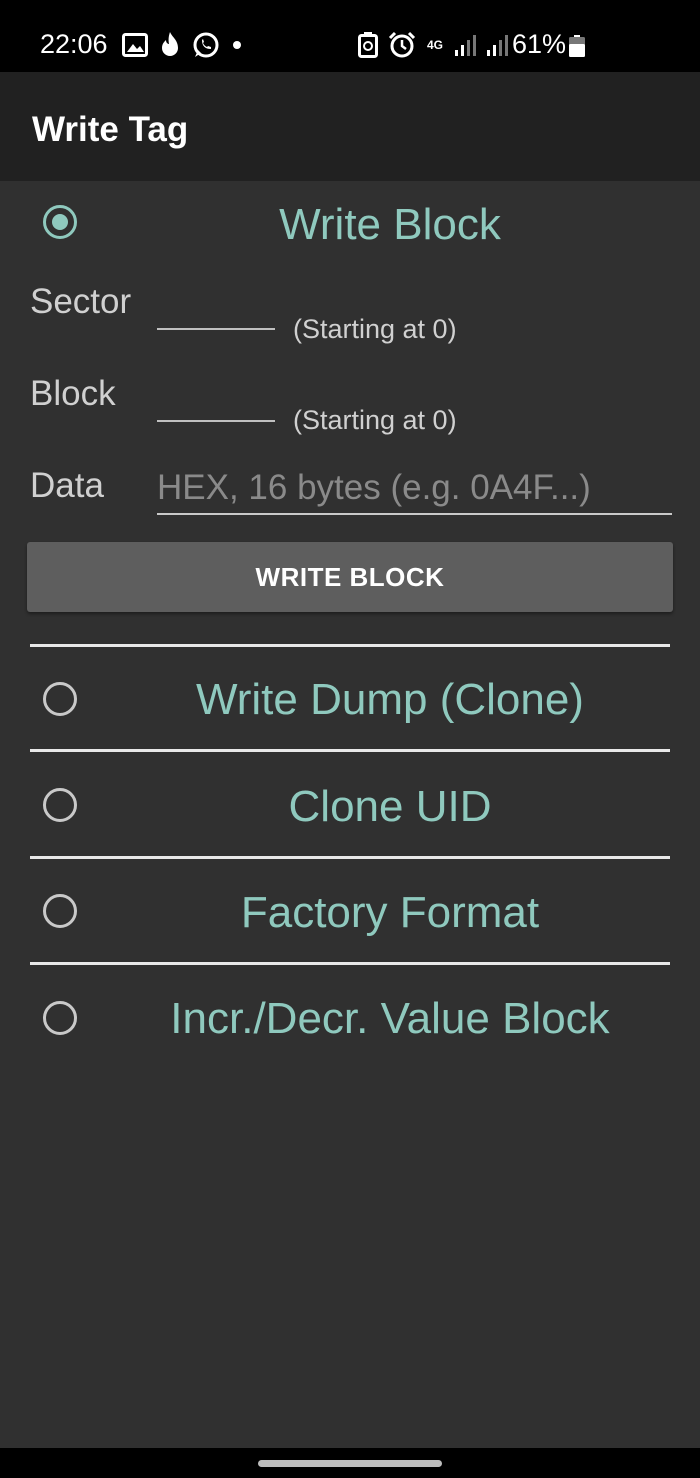  What do you see at coordinates (402, 44) in the screenshot?
I see `alarm-icon` at bounding box center [402, 44].